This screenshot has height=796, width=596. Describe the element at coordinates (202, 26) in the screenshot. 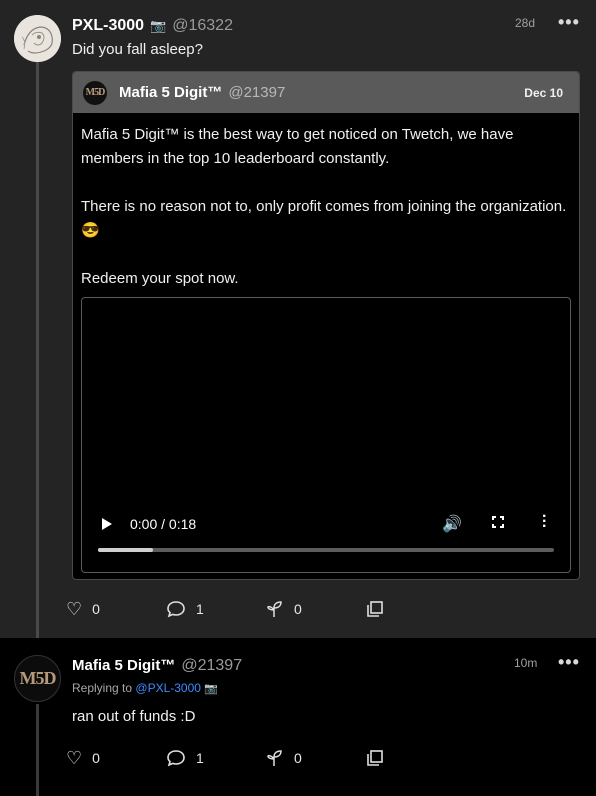

I see `author-handle: @16322` at that location.